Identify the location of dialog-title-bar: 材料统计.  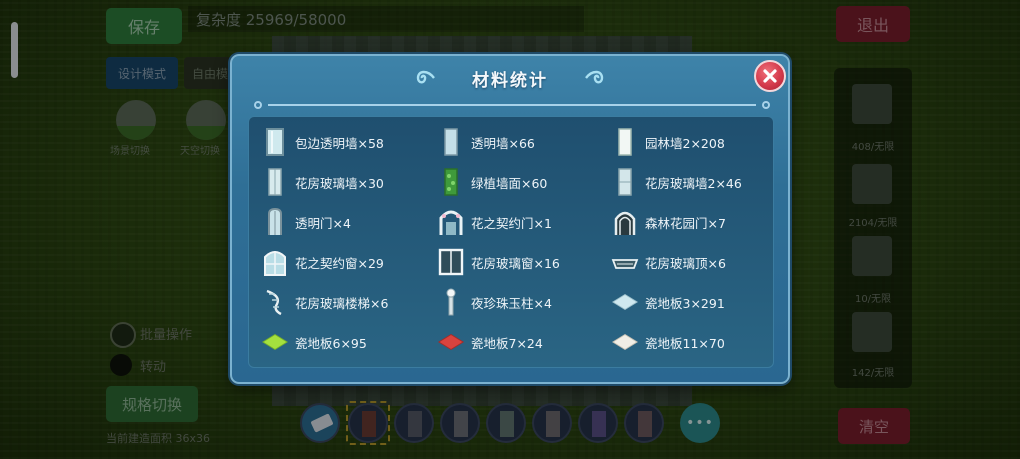
(510, 78).